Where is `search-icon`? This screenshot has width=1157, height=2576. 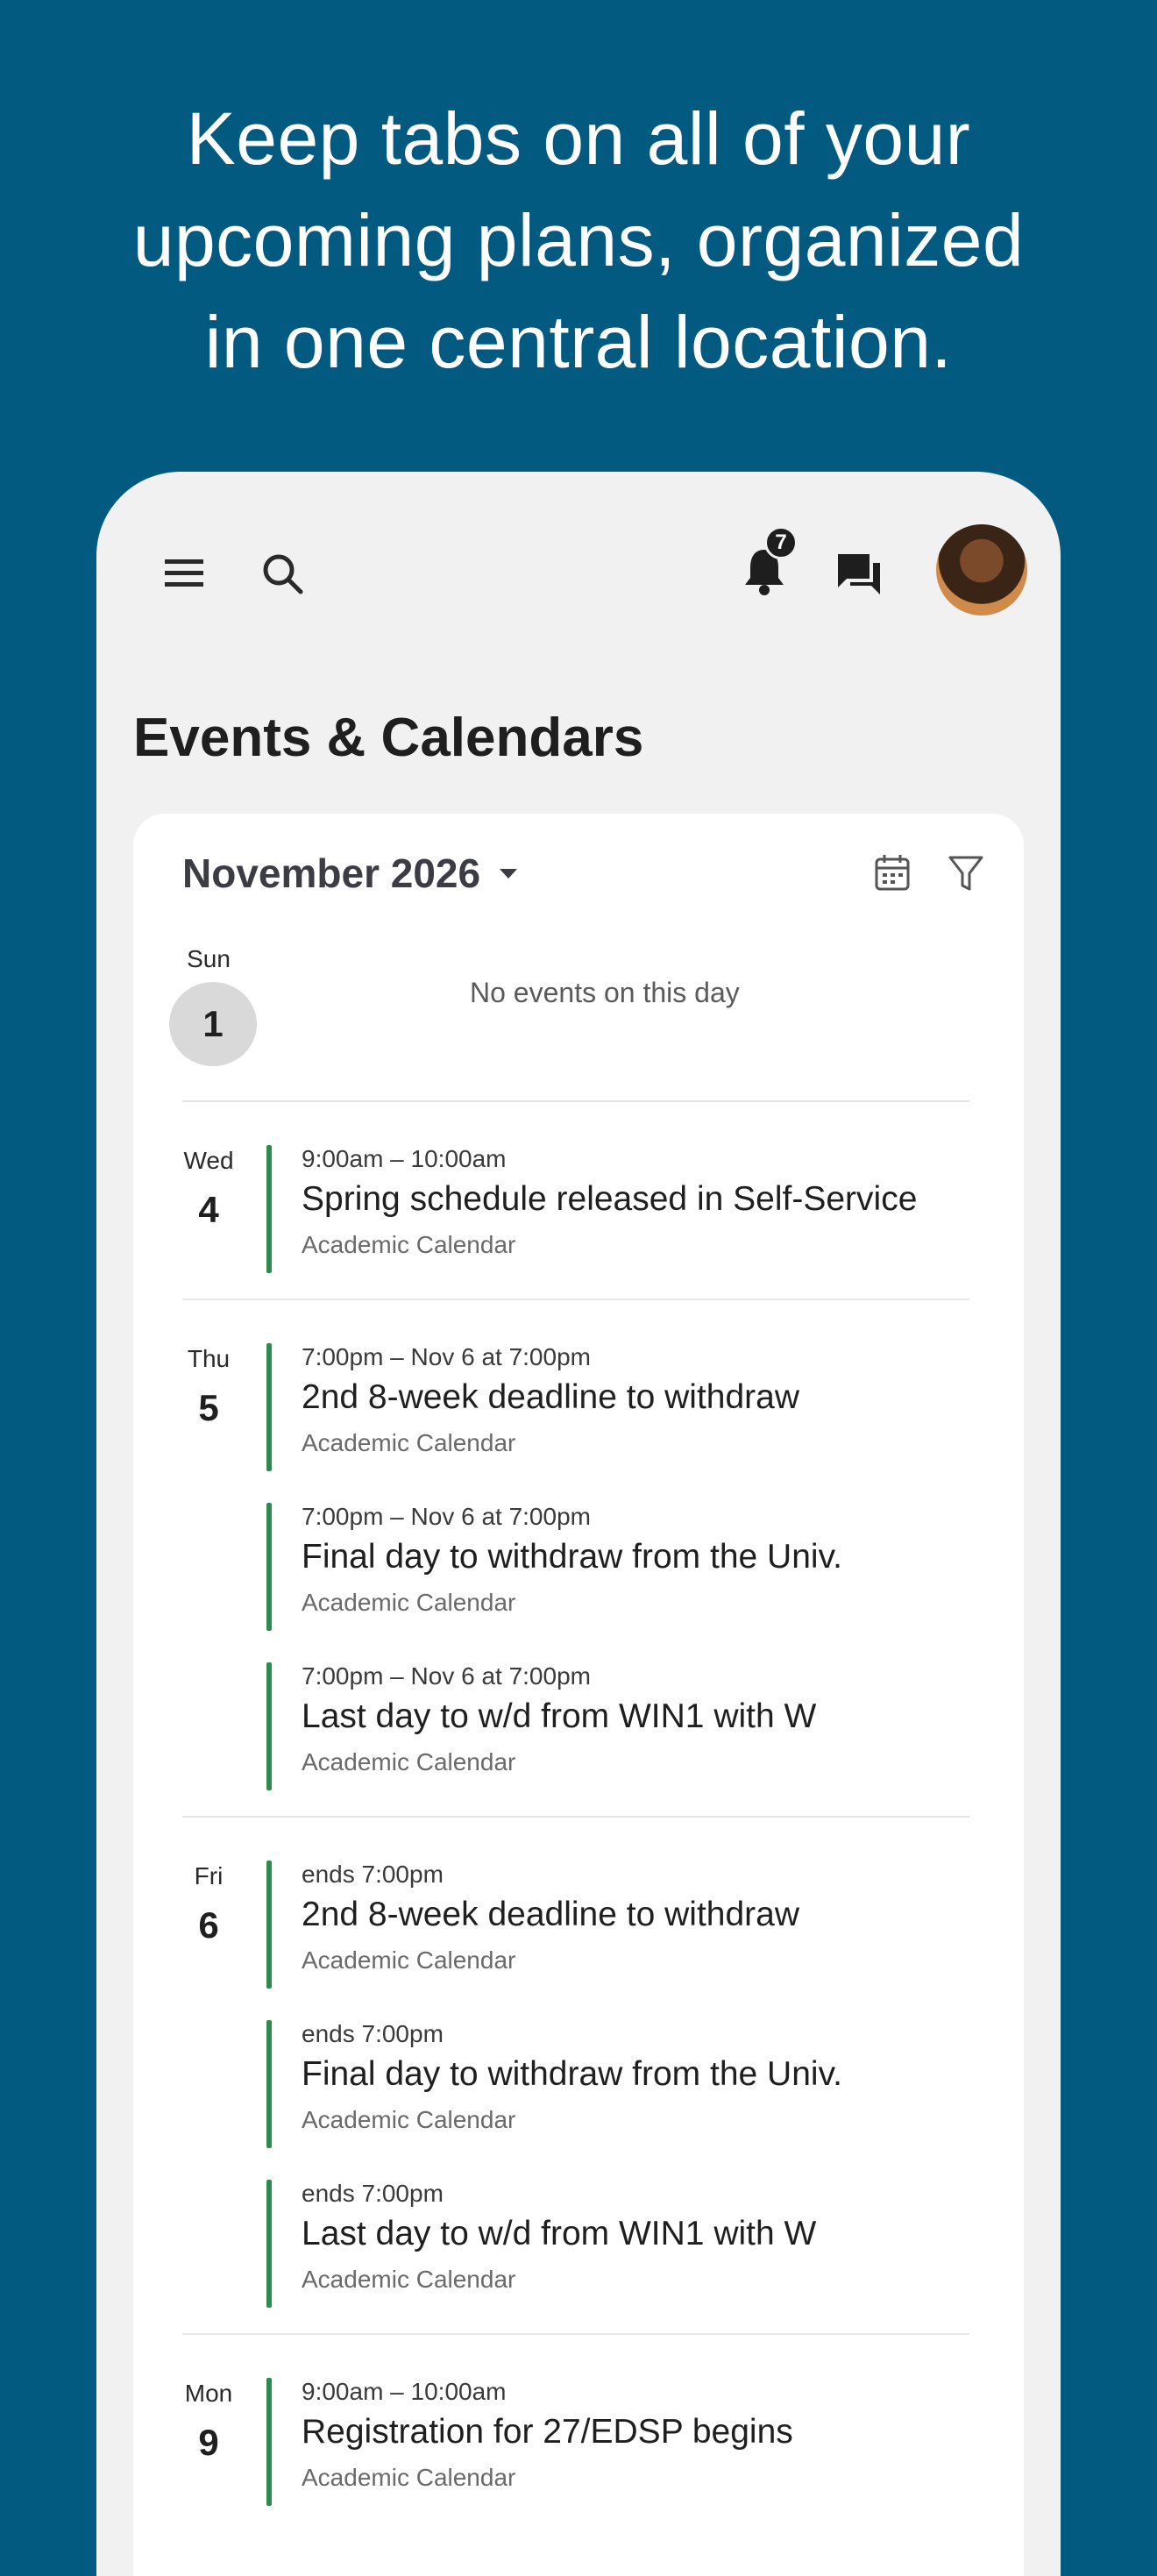 search-icon is located at coordinates (282, 573).